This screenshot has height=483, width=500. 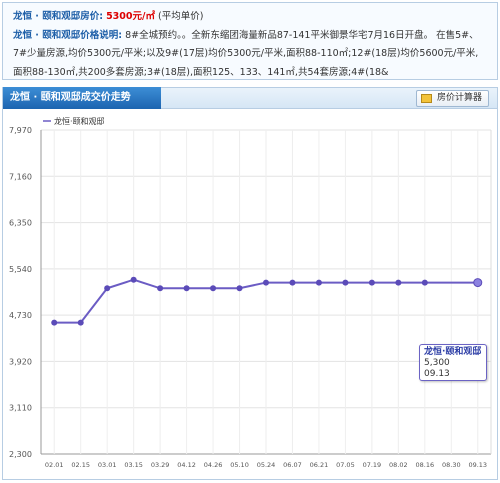 What do you see at coordinates (453, 352) in the screenshot?
I see `tooltip-title: 龙恒·颐和观邸` at bounding box center [453, 352].